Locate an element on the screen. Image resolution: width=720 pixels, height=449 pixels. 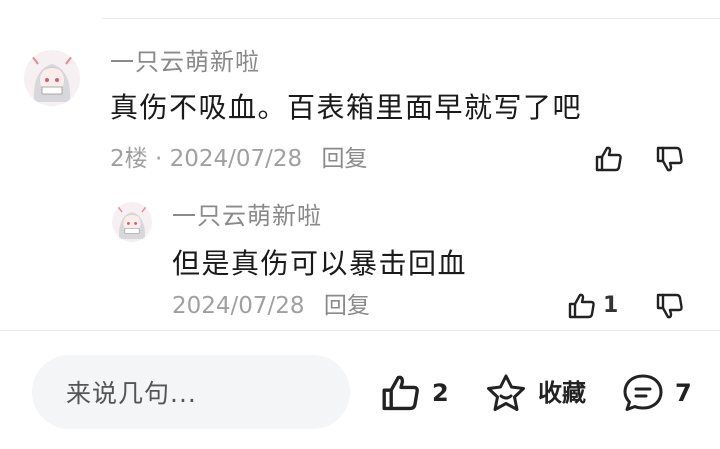
reply-content: 但是真伤可以暴击回血 is located at coordinates (320, 263).